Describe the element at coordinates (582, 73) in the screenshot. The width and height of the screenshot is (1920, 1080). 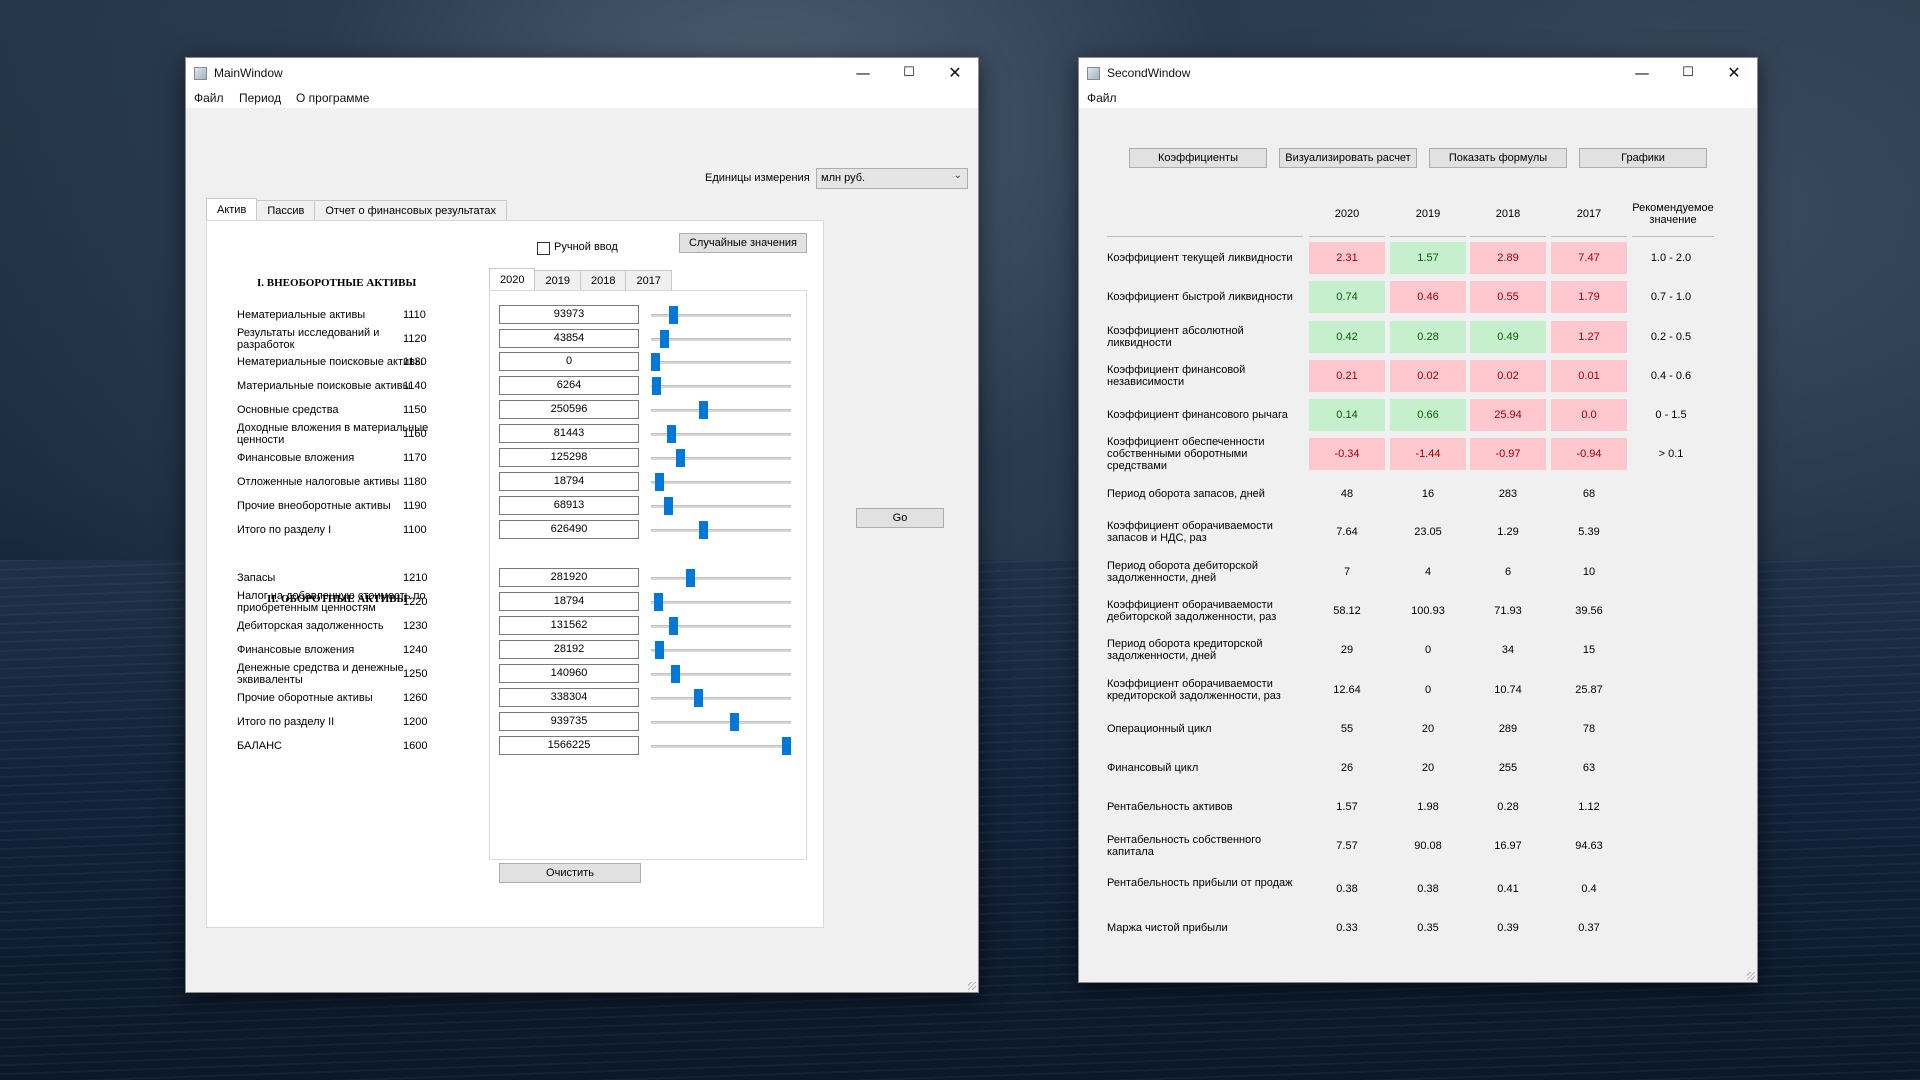
I see `main-titlebar: MainWindow — ☐ ✕` at that location.